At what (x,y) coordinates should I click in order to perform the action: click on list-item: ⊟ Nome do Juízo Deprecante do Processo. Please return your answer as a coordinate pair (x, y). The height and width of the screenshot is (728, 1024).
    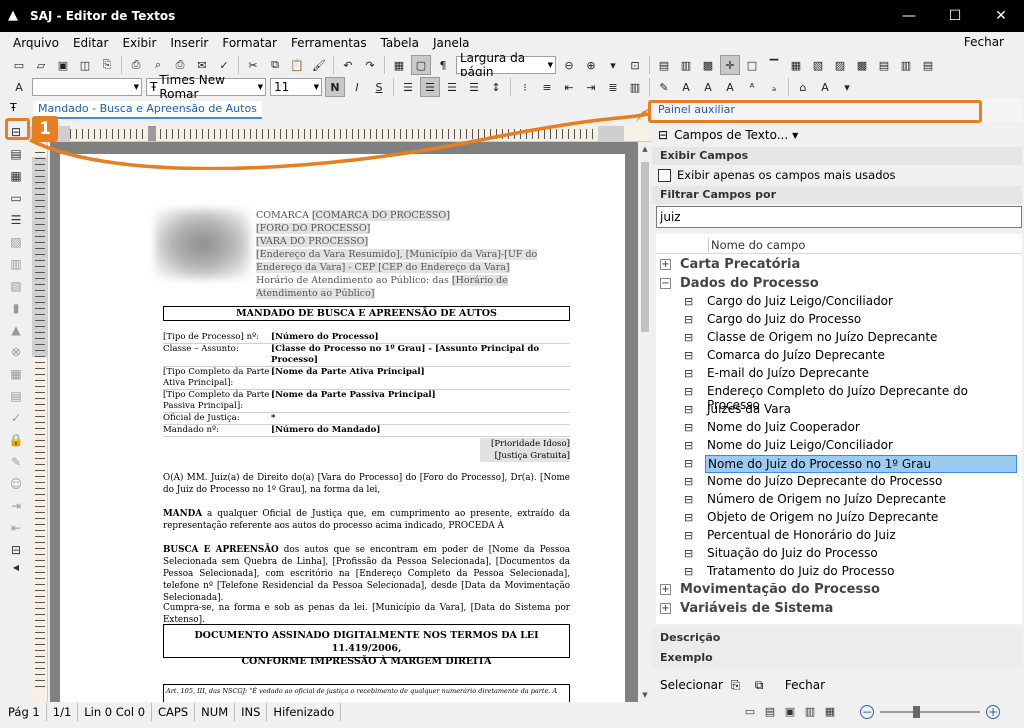
    Looking at the image, I should click on (839, 482).